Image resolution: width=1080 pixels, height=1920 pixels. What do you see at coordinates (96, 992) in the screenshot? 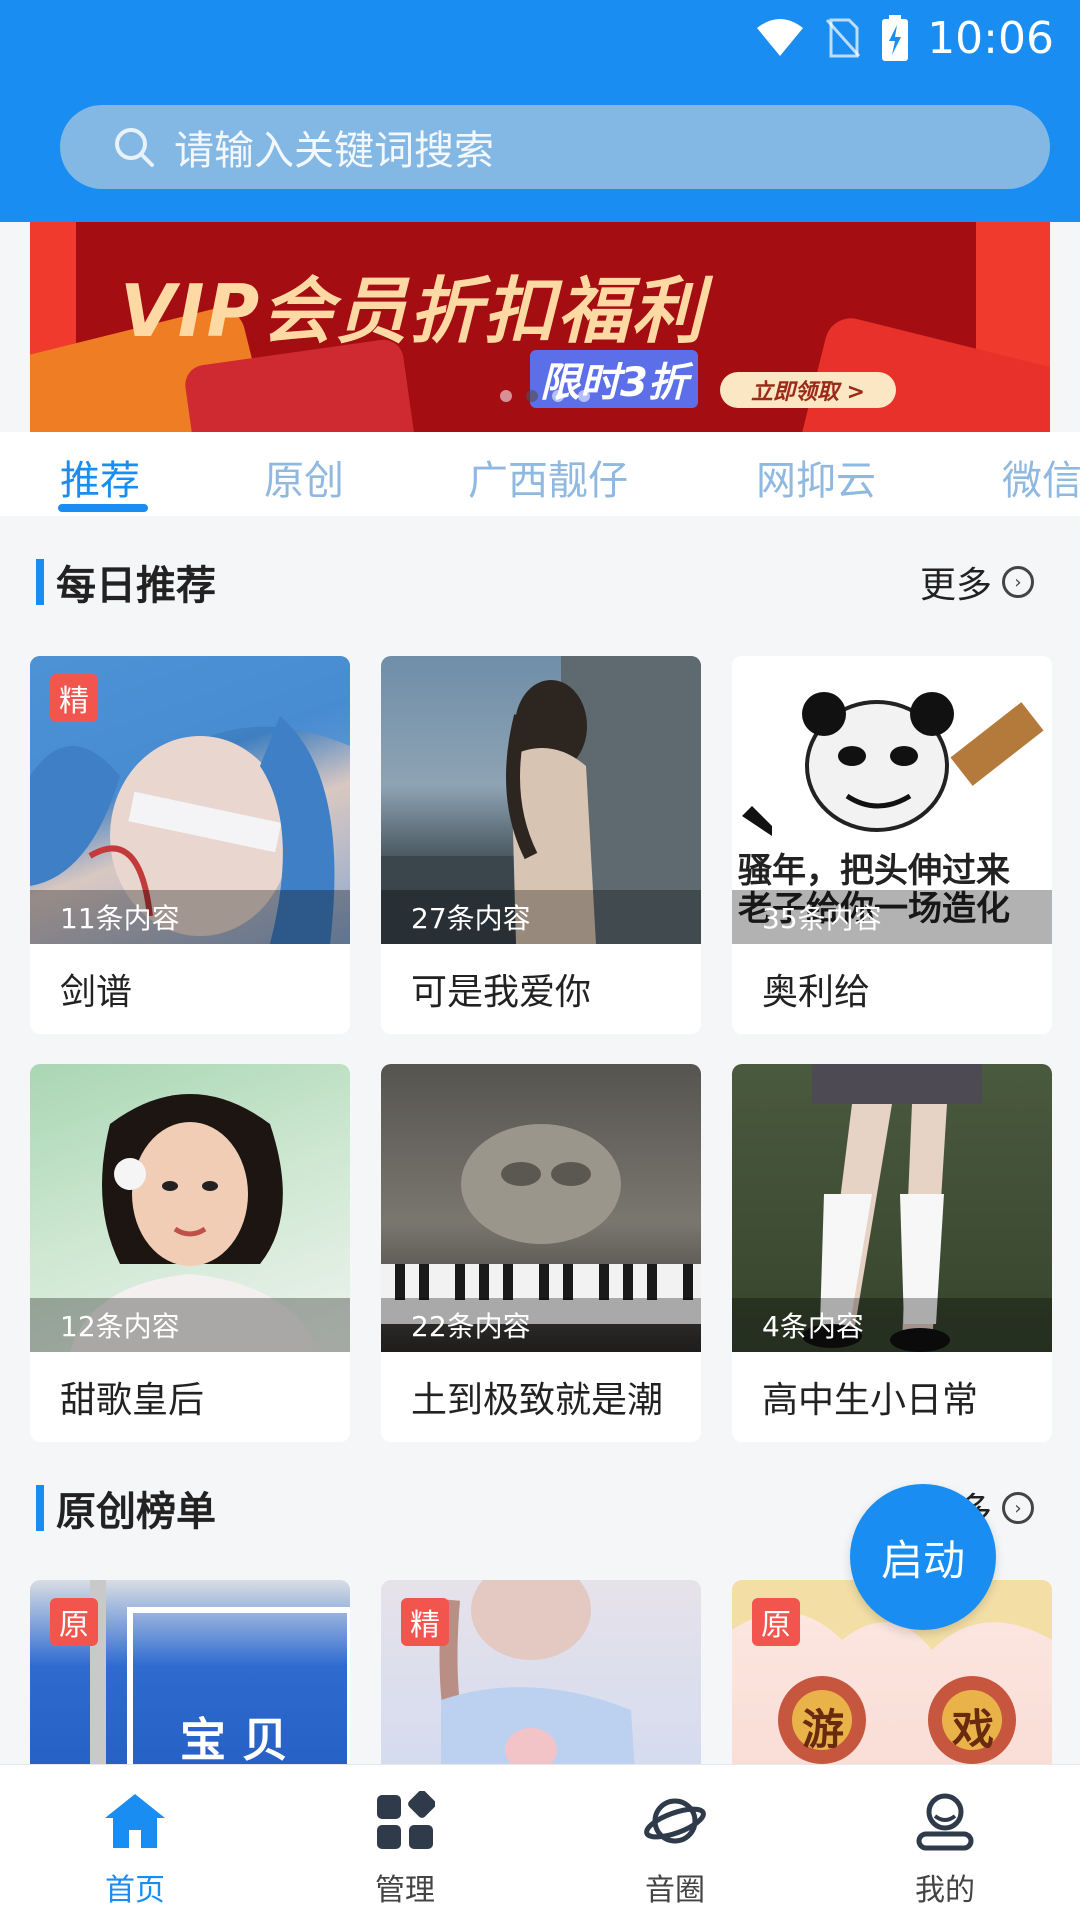
I see `card-name: 剑谱` at bounding box center [96, 992].